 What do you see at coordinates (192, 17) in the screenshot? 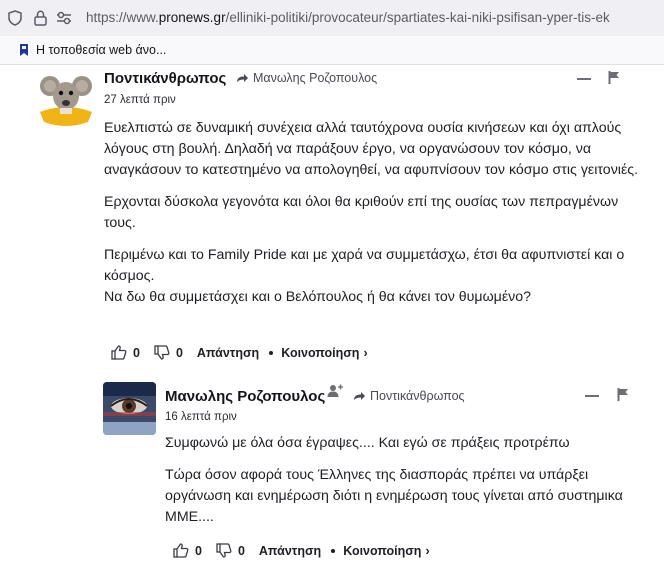
I see `url-host: pronews.gr` at bounding box center [192, 17].